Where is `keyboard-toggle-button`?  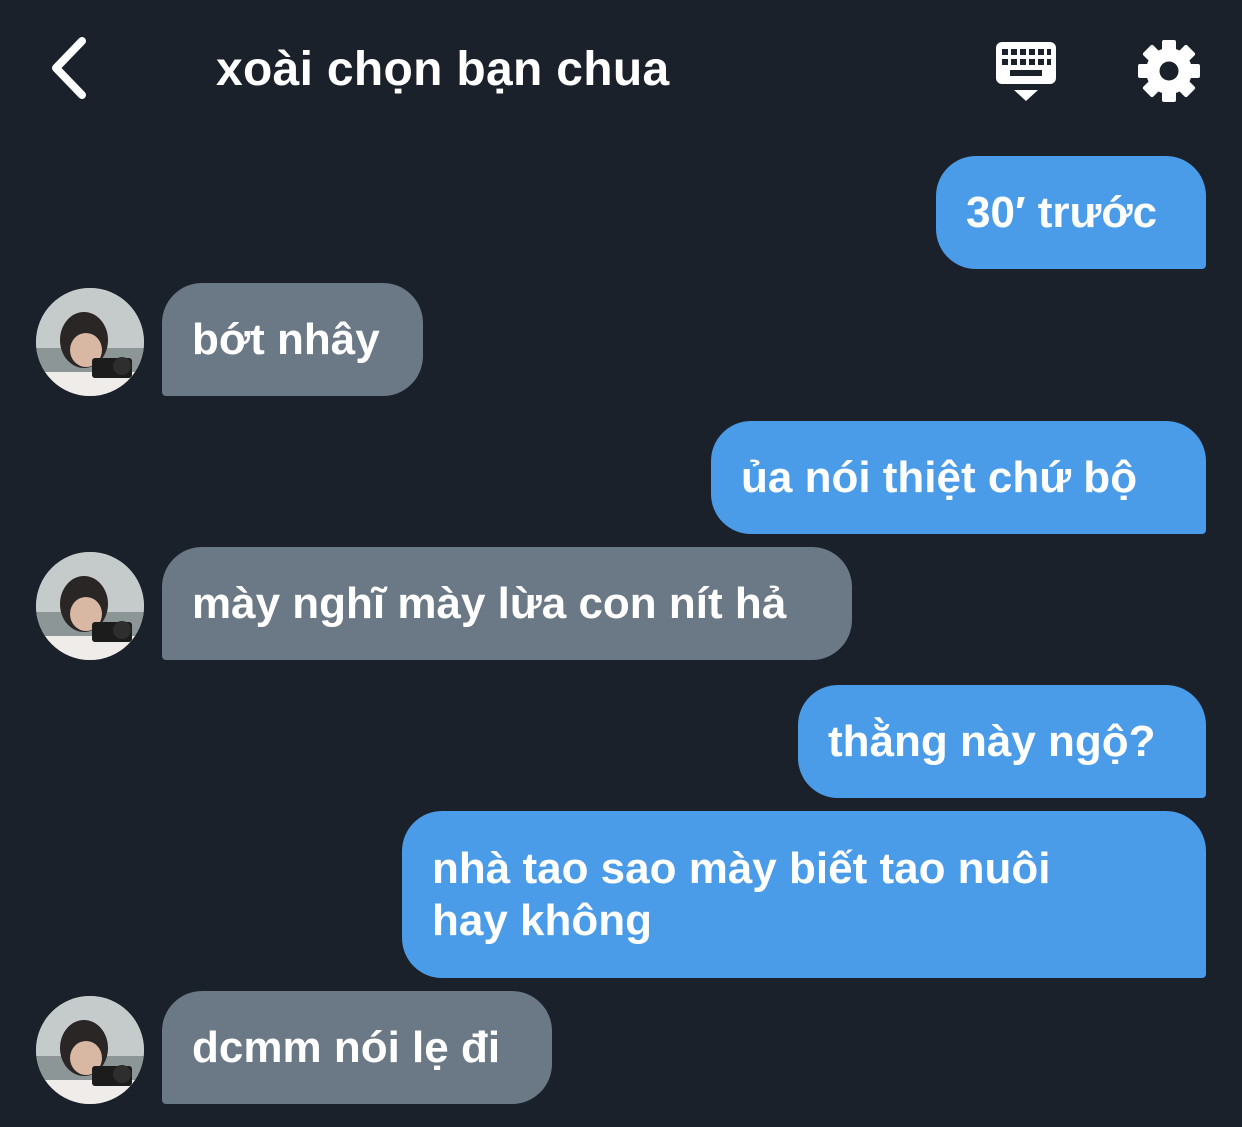
keyboard-toggle-button is located at coordinates (1026, 71).